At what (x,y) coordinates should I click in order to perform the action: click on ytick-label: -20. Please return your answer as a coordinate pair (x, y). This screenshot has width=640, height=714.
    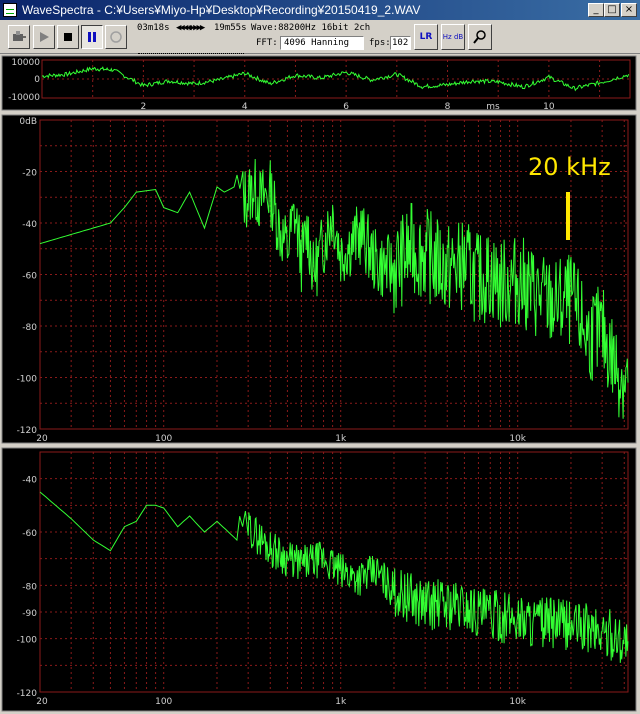
    Looking at the image, I should click on (29, 174).